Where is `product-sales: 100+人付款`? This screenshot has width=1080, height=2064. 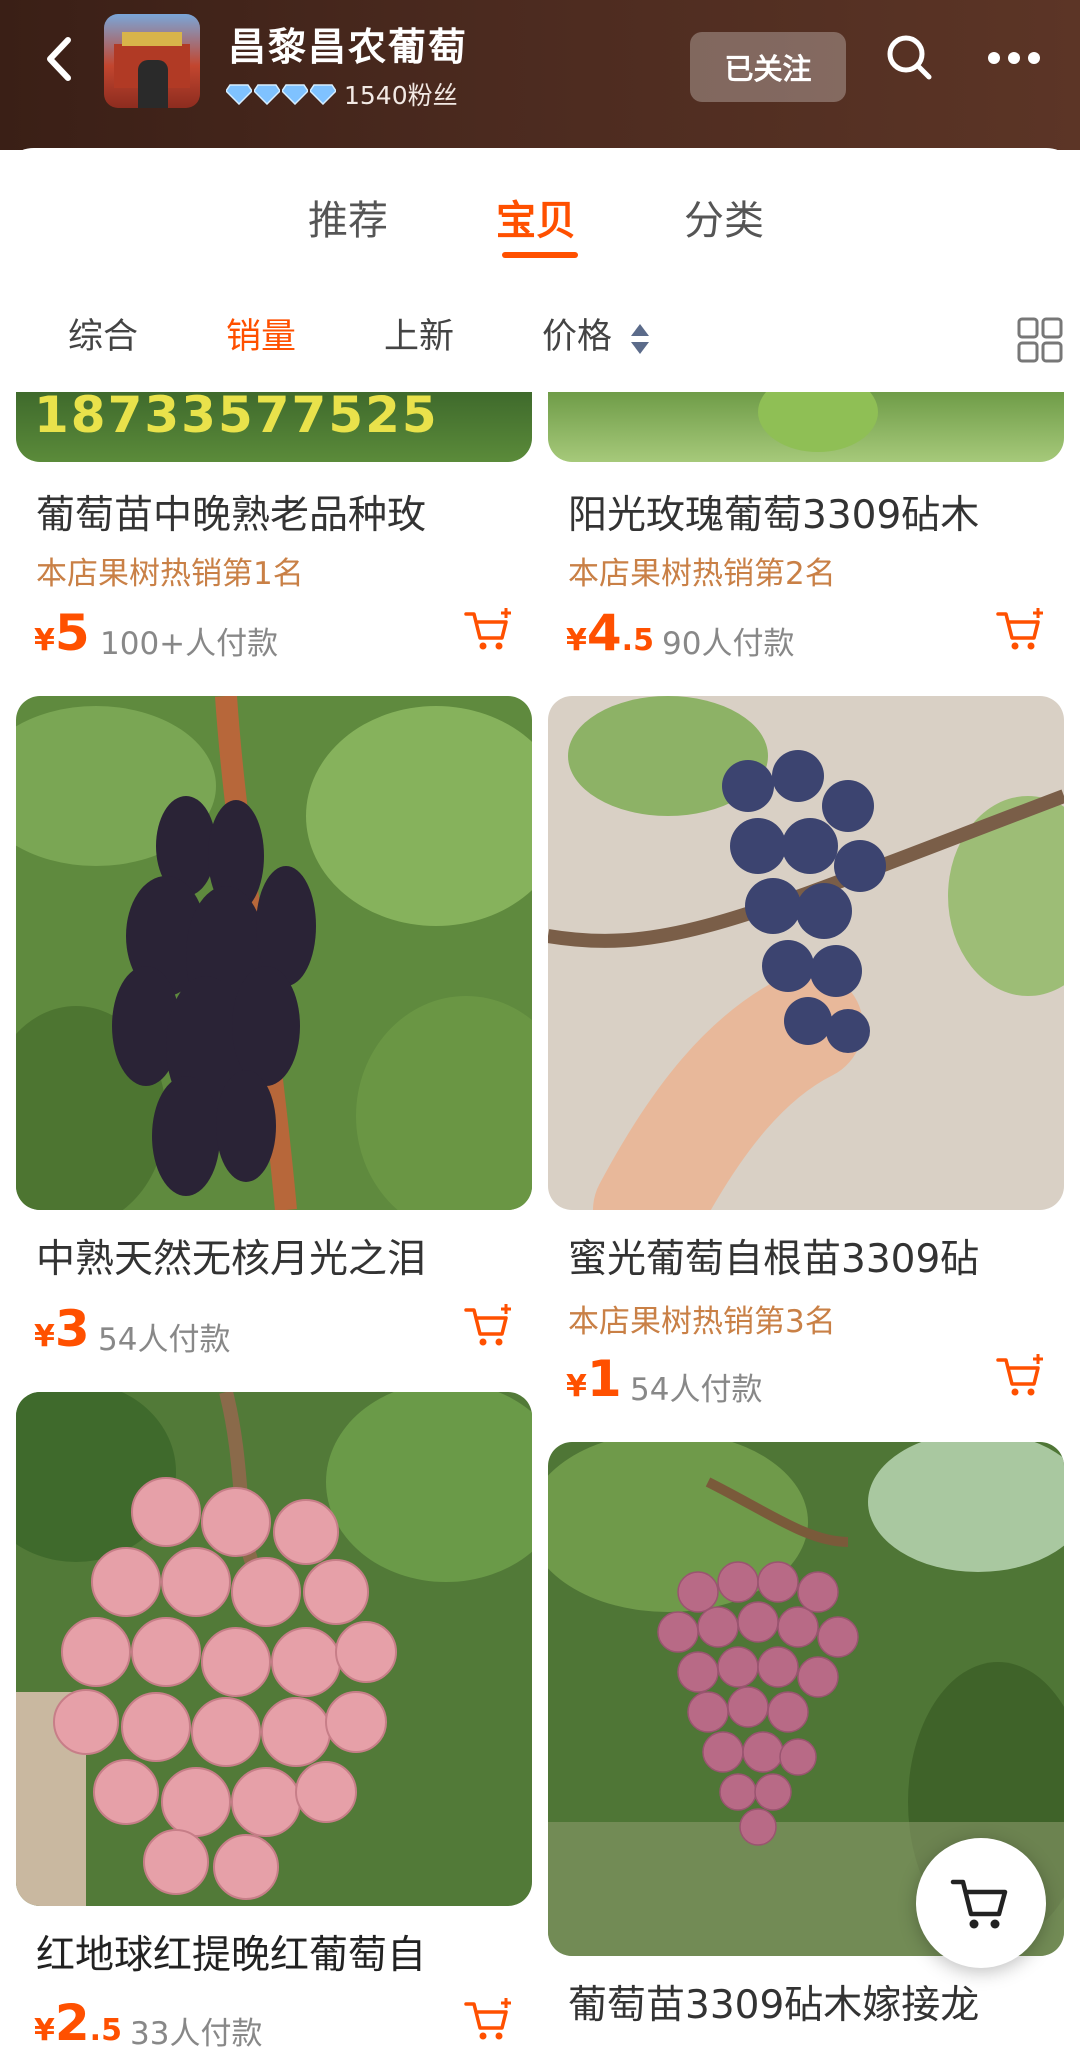 product-sales: 100+人付款 is located at coordinates (189, 644).